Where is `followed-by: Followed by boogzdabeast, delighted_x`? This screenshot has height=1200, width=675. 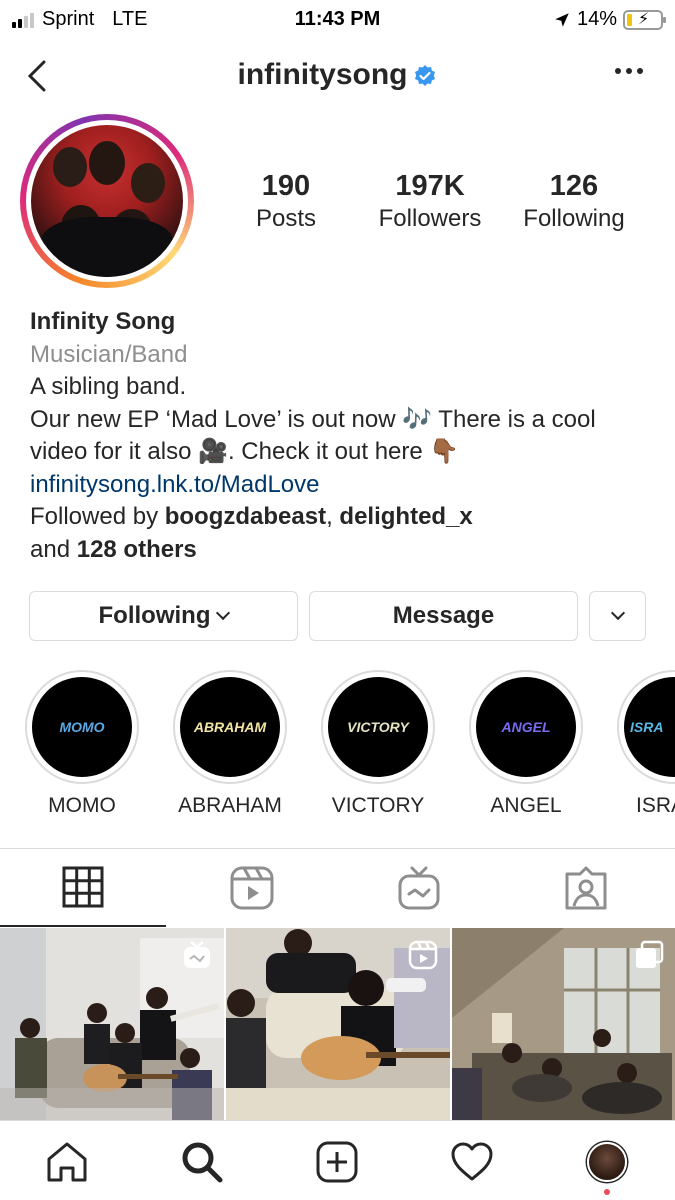 followed-by: Followed by boogzdabeast, delighted_x is located at coordinates (342, 517).